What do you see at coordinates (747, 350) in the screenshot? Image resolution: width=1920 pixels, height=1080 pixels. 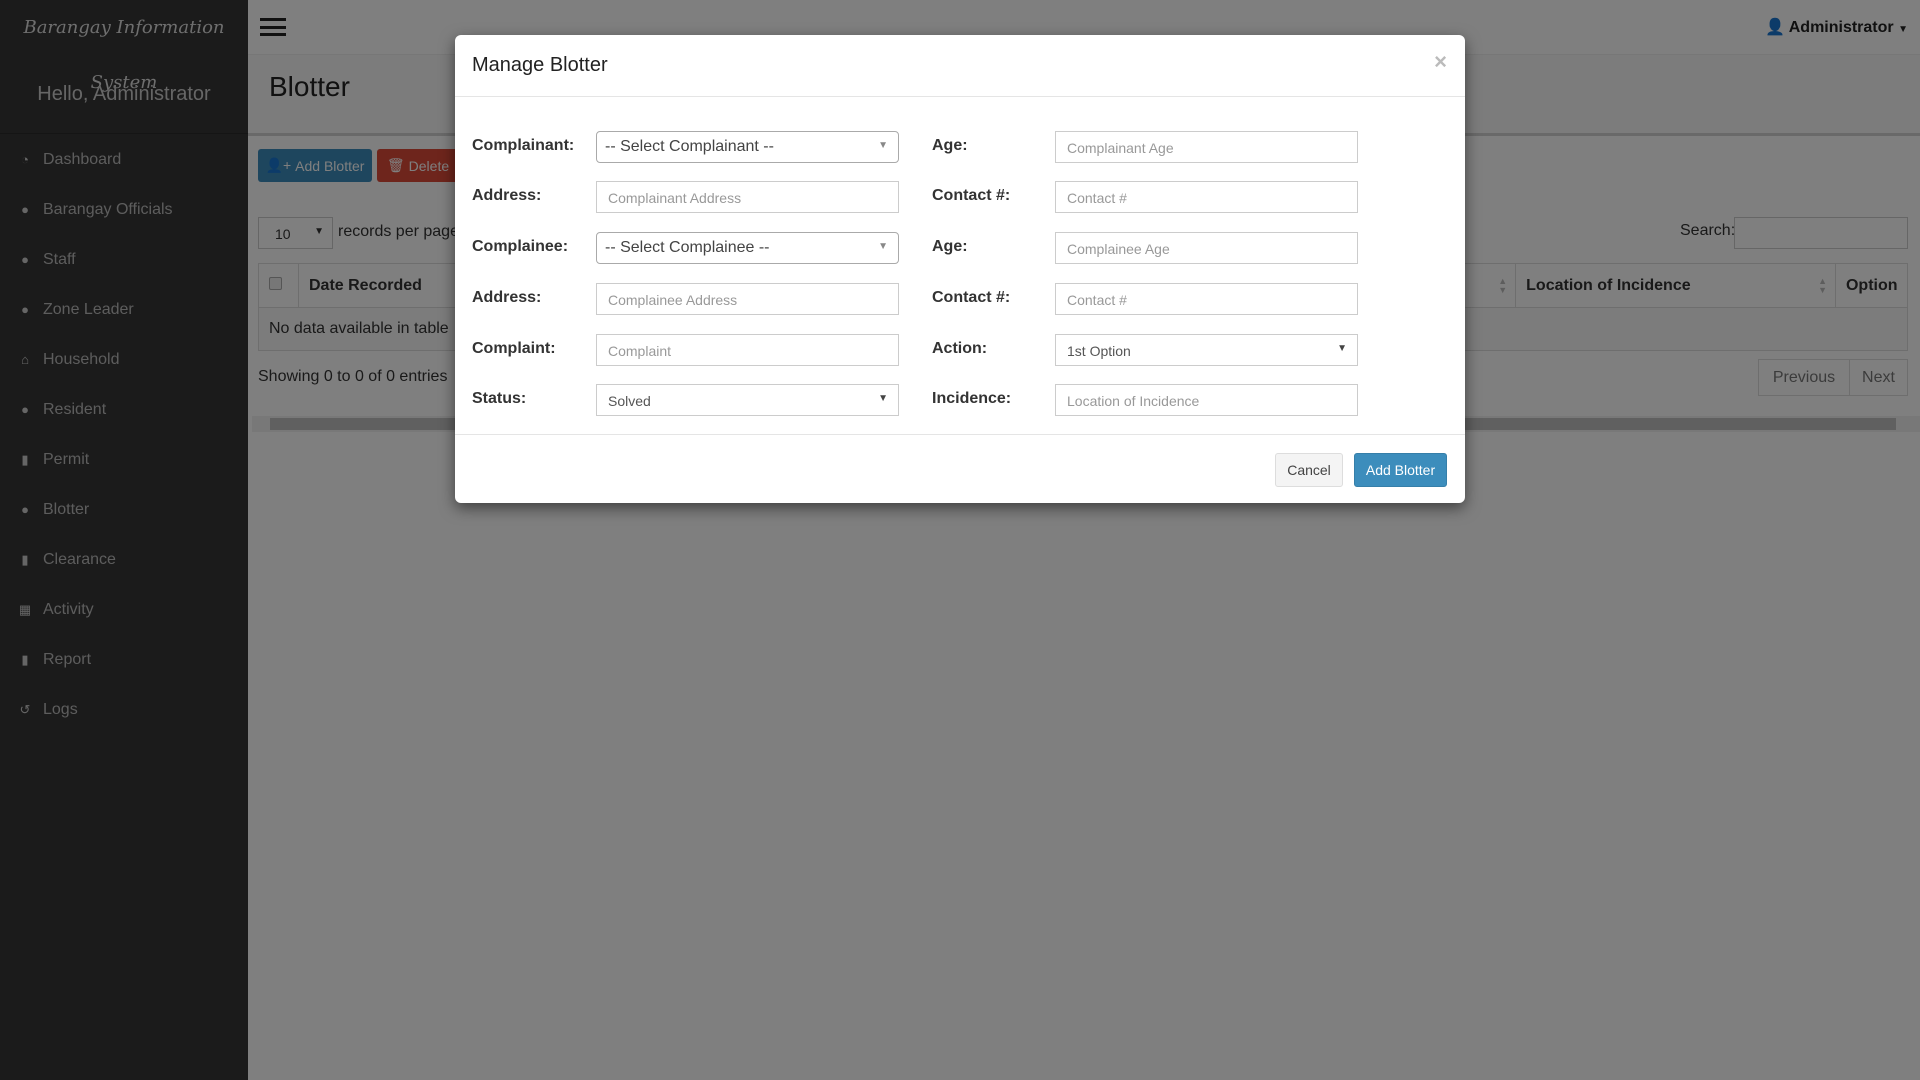 I see `complaint-input: Complaint` at bounding box center [747, 350].